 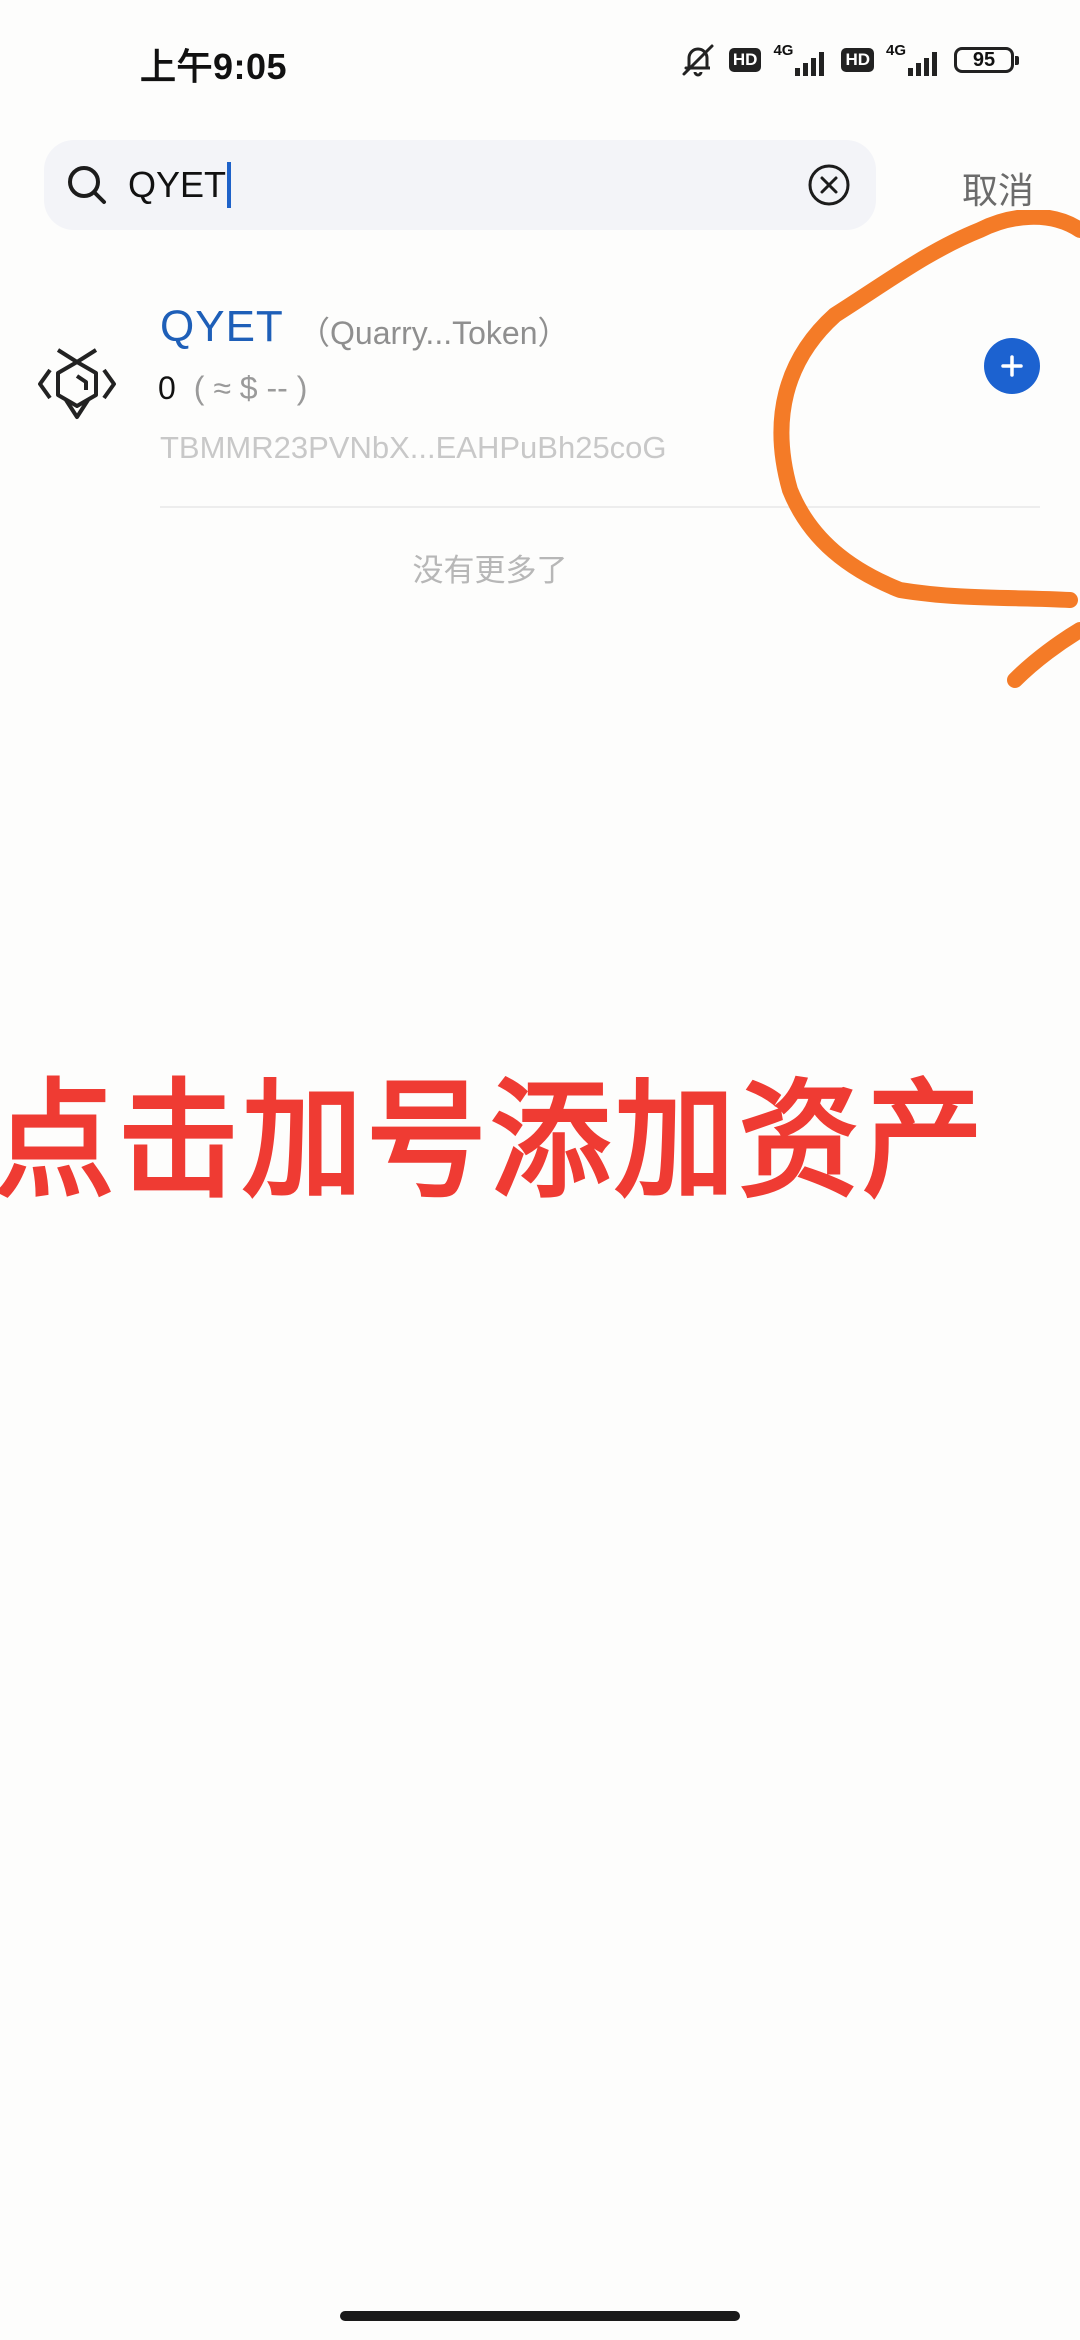 I want to click on signal-group-2: 4G, so click(x=914, y=60).